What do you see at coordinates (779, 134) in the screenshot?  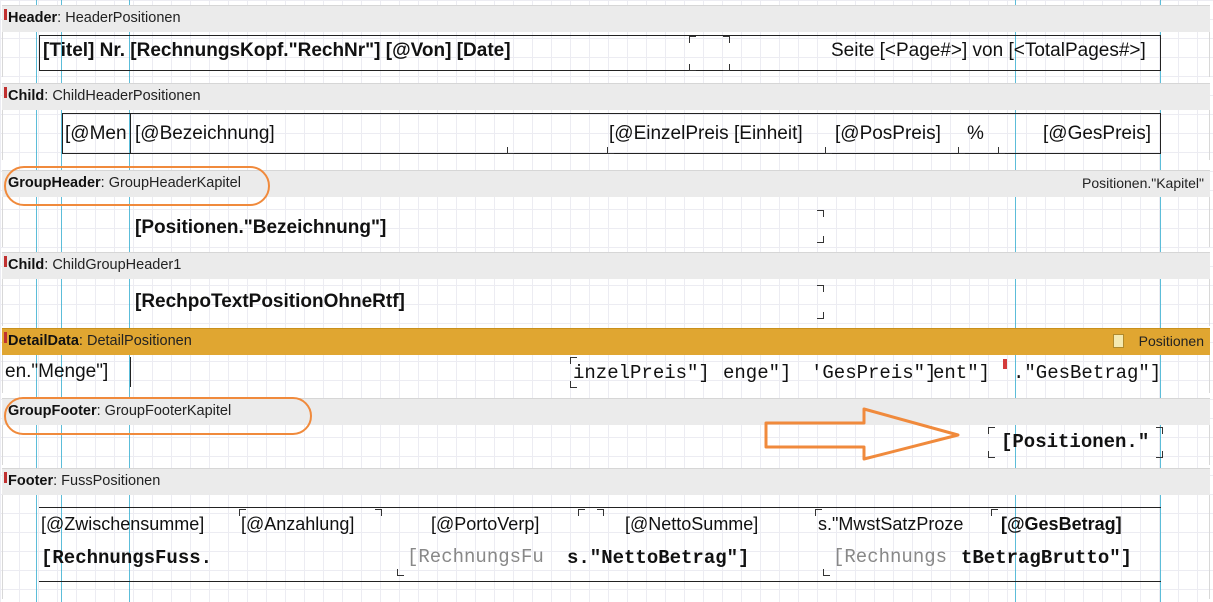 I see `field-einheit: [Einheit]` at bounding box center [779, 134].